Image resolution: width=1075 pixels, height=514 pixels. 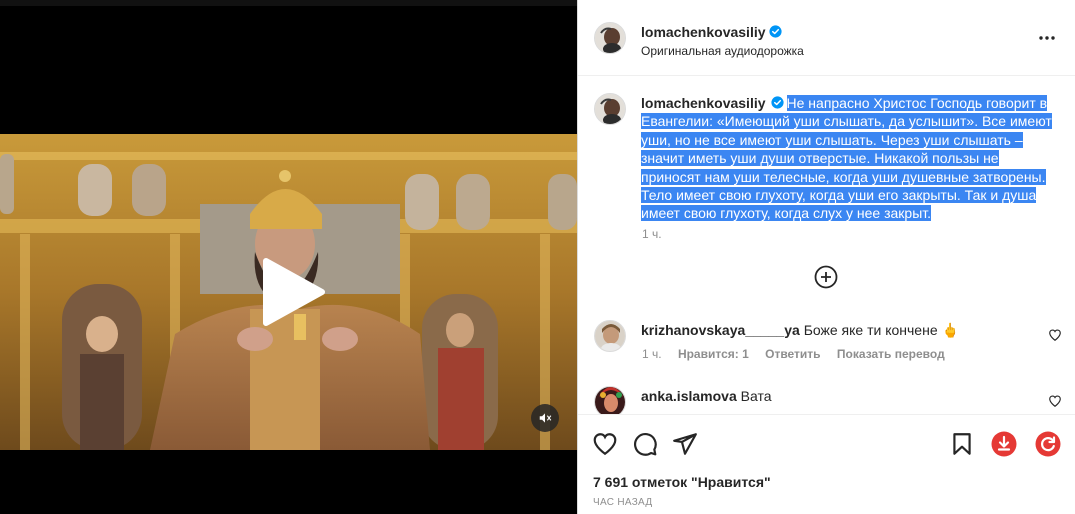 What do you see at coordinates (826, 464) in the screenshot?
I see `post-actions: 7 691 отметок "Нравится" ЧАС НАЗАД` at bounding box center [826, 464].